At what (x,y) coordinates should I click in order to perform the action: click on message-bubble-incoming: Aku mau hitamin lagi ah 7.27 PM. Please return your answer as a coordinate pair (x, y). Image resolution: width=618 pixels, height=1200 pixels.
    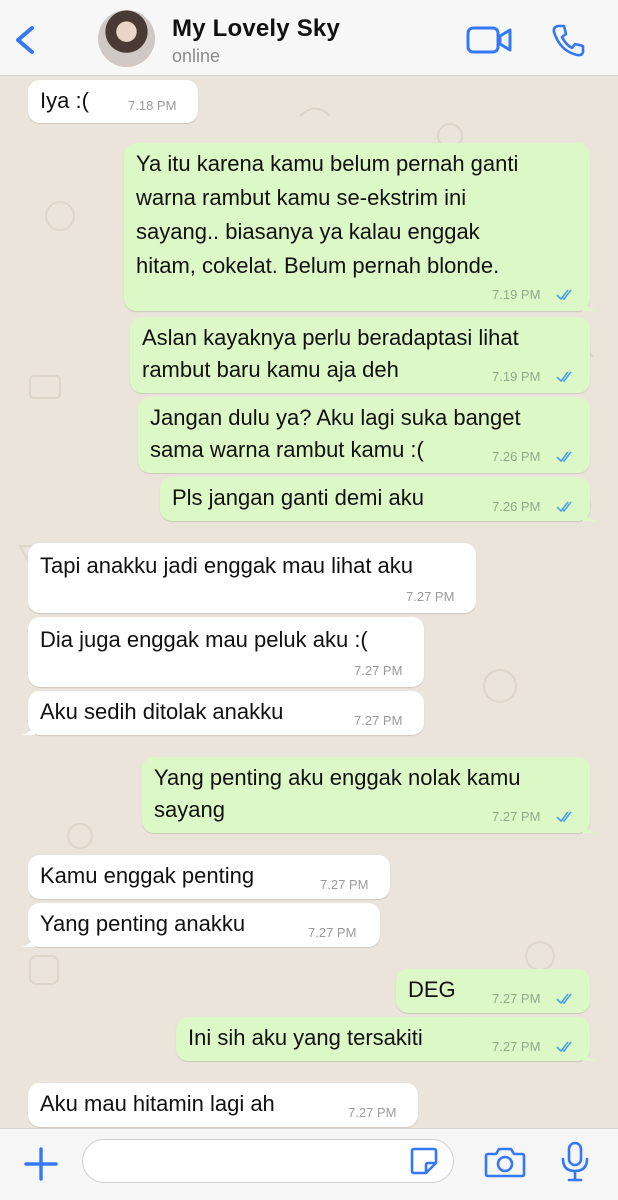
    Looking at the image, I should click on (223, 1105).